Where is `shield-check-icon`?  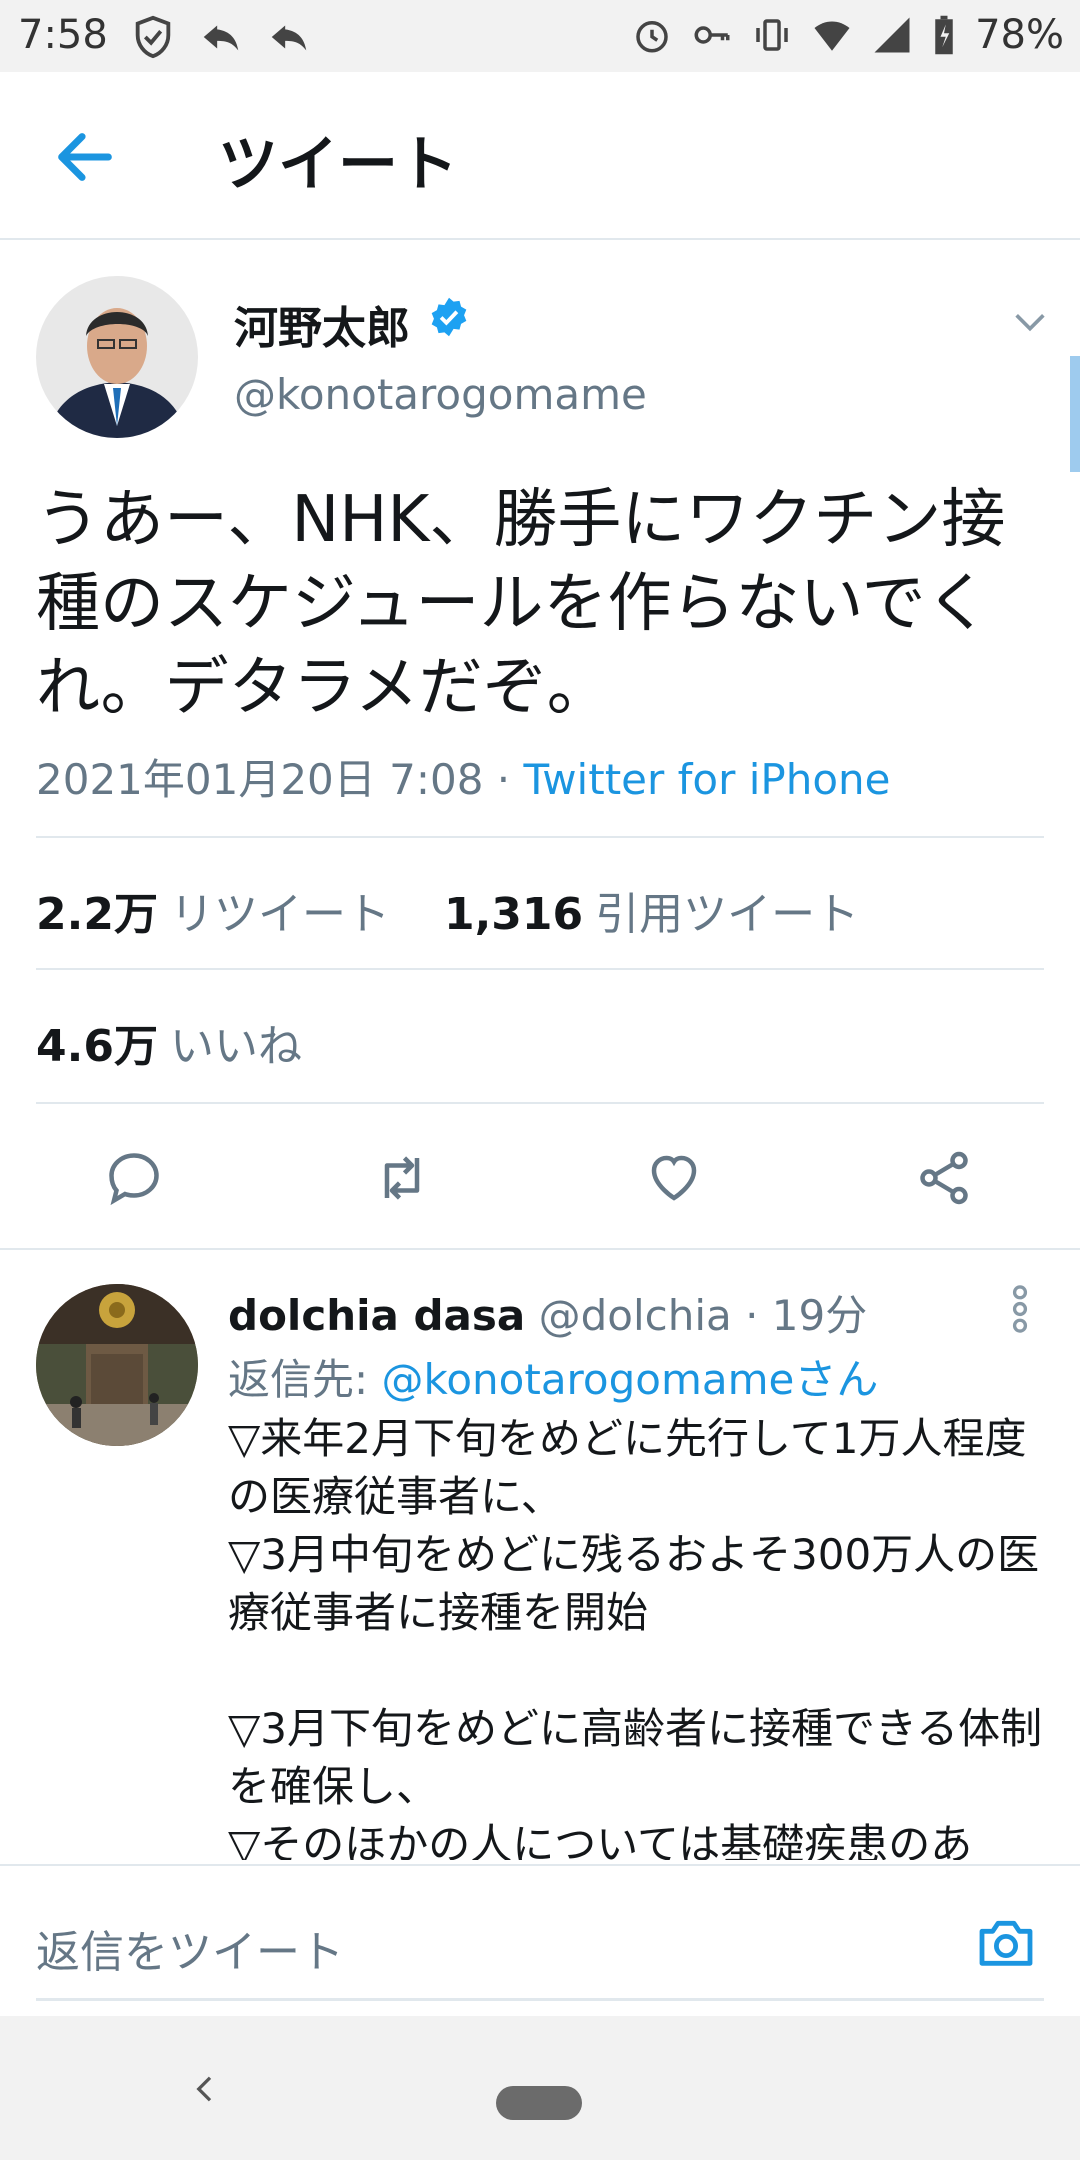
shield-check-icon is located at coordinates (153, 37).